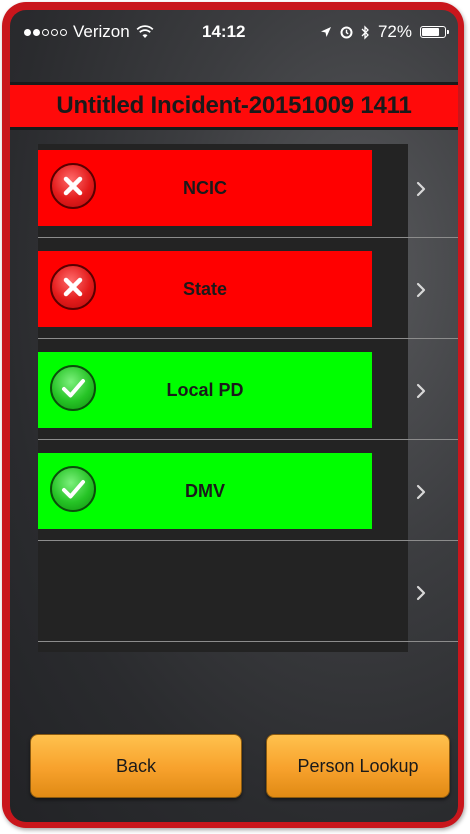 This screenshot has height=834, width=470. What do you see at coordinates (237, 598) in the screenshot?
I see `check-row-empty` at bounding box center [237, 598].